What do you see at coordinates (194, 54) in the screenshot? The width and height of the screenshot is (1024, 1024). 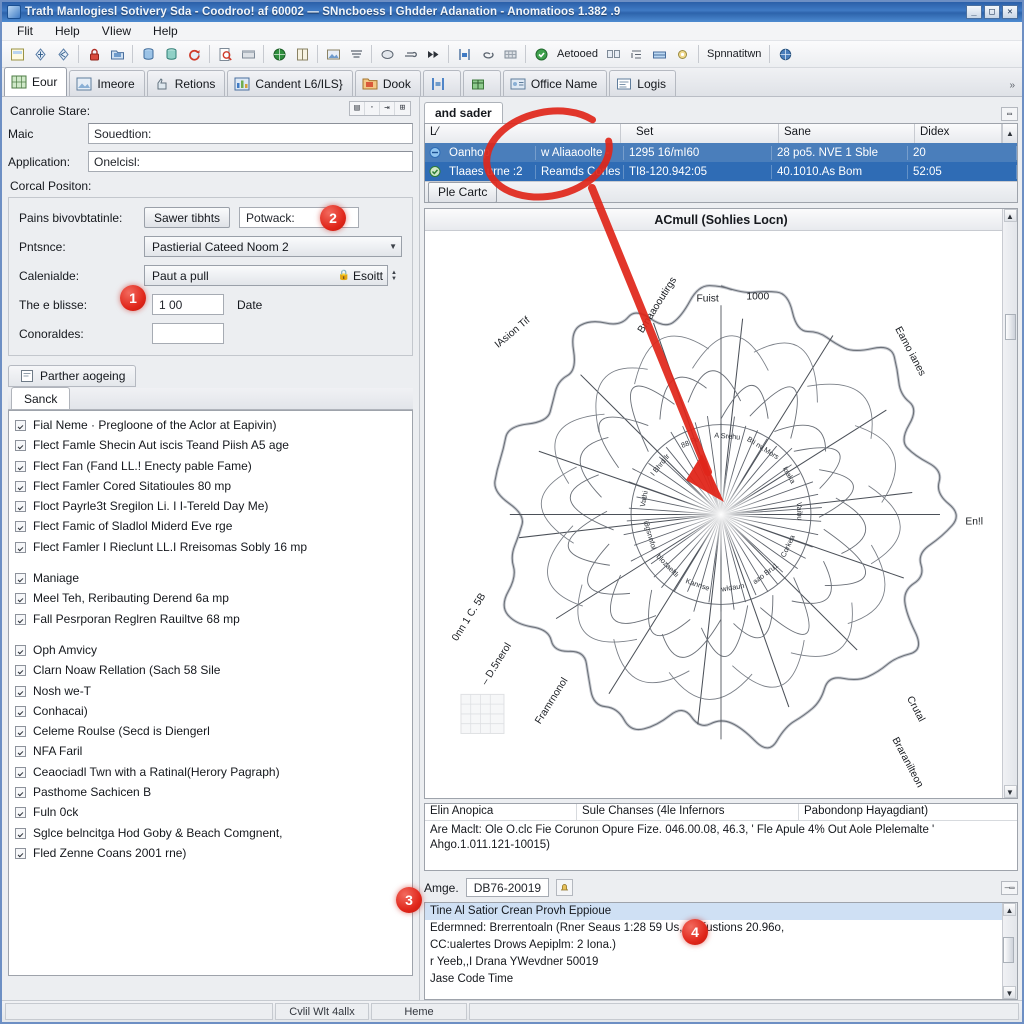 I see `refresh-red-icon` at bounding box center [194, 54].